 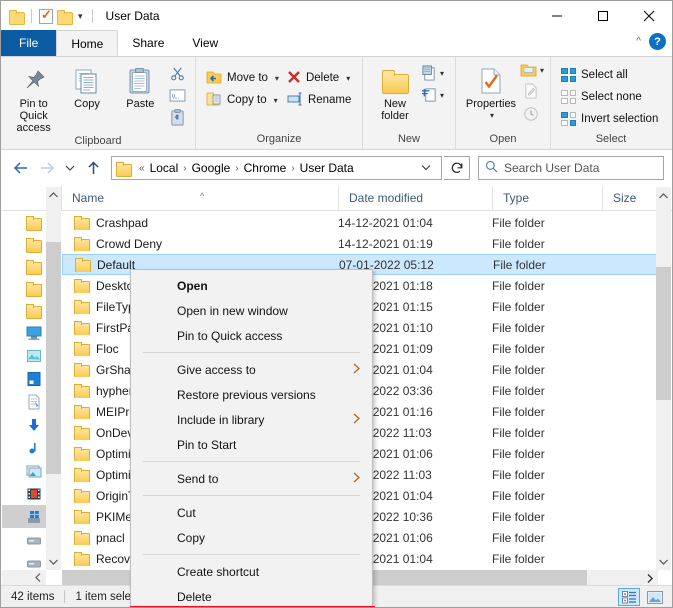 What do you see at coordinates (38, 578) in the screenshot?
I see `hscroll-left-icon` at bounding box center [38, 578].